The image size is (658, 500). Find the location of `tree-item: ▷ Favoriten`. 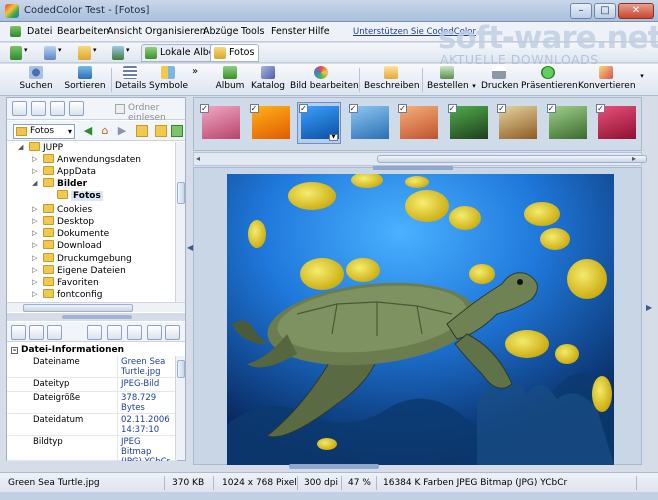

tree-item: ▷ Favoriten is located at coordinates (65, 283).